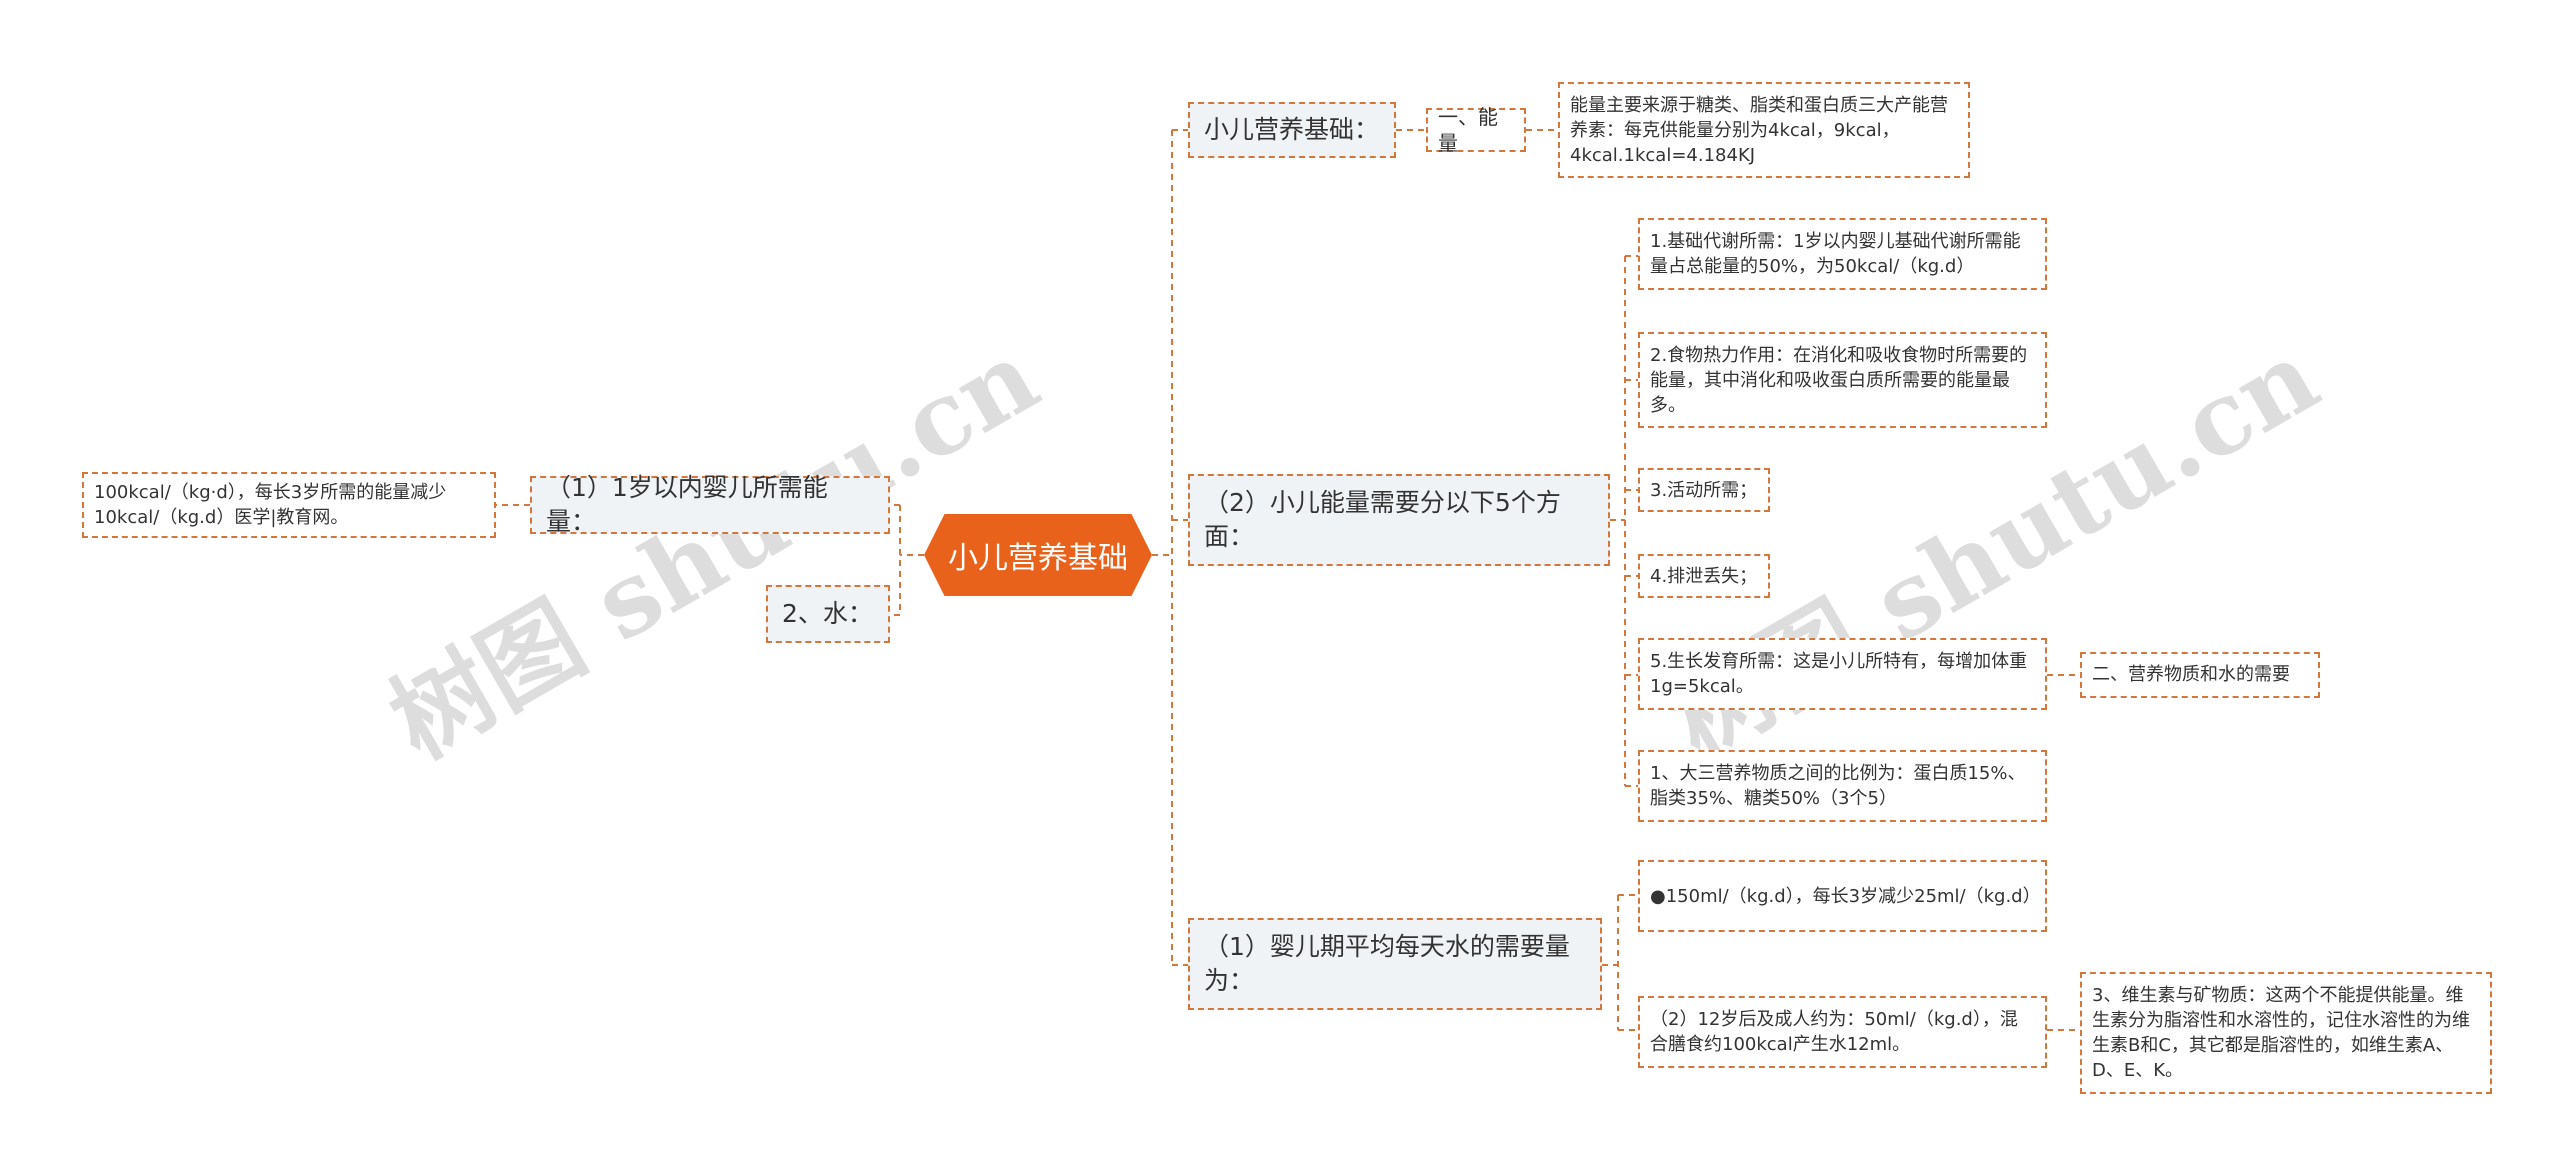  I want to click on node-energy-under1: （1）1岁以内婴儿所需能量：, so click(710, 504).